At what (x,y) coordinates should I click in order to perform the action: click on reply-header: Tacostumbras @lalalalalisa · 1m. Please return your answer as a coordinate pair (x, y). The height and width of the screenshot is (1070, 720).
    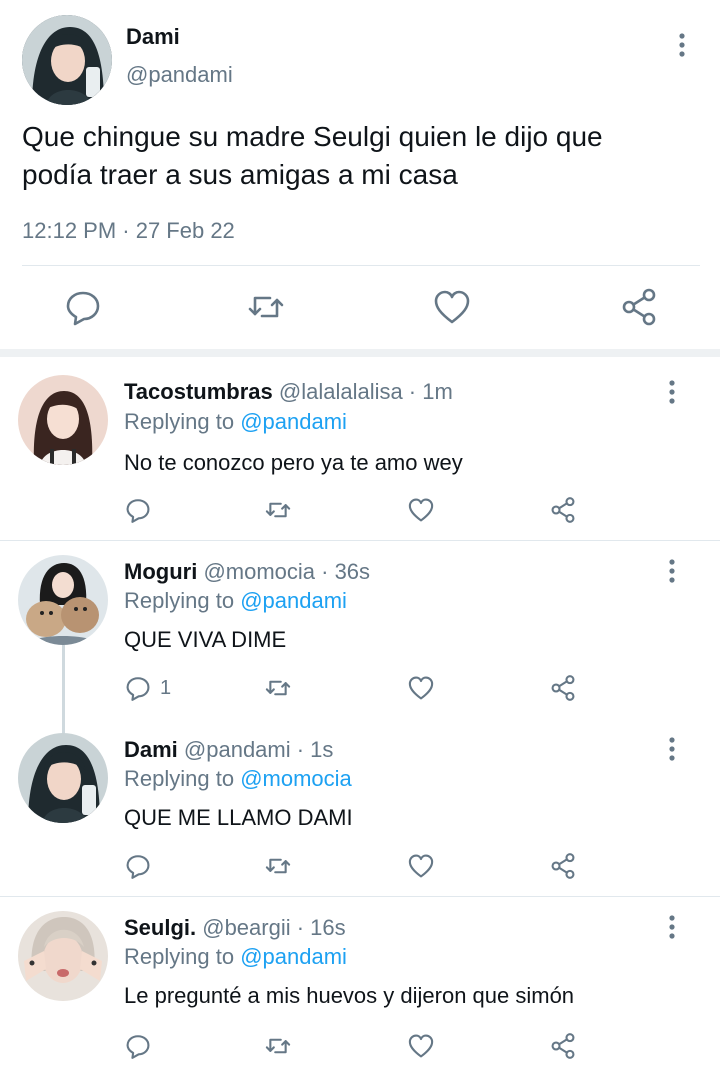
    Looking at the image, I should click on (288, 392).